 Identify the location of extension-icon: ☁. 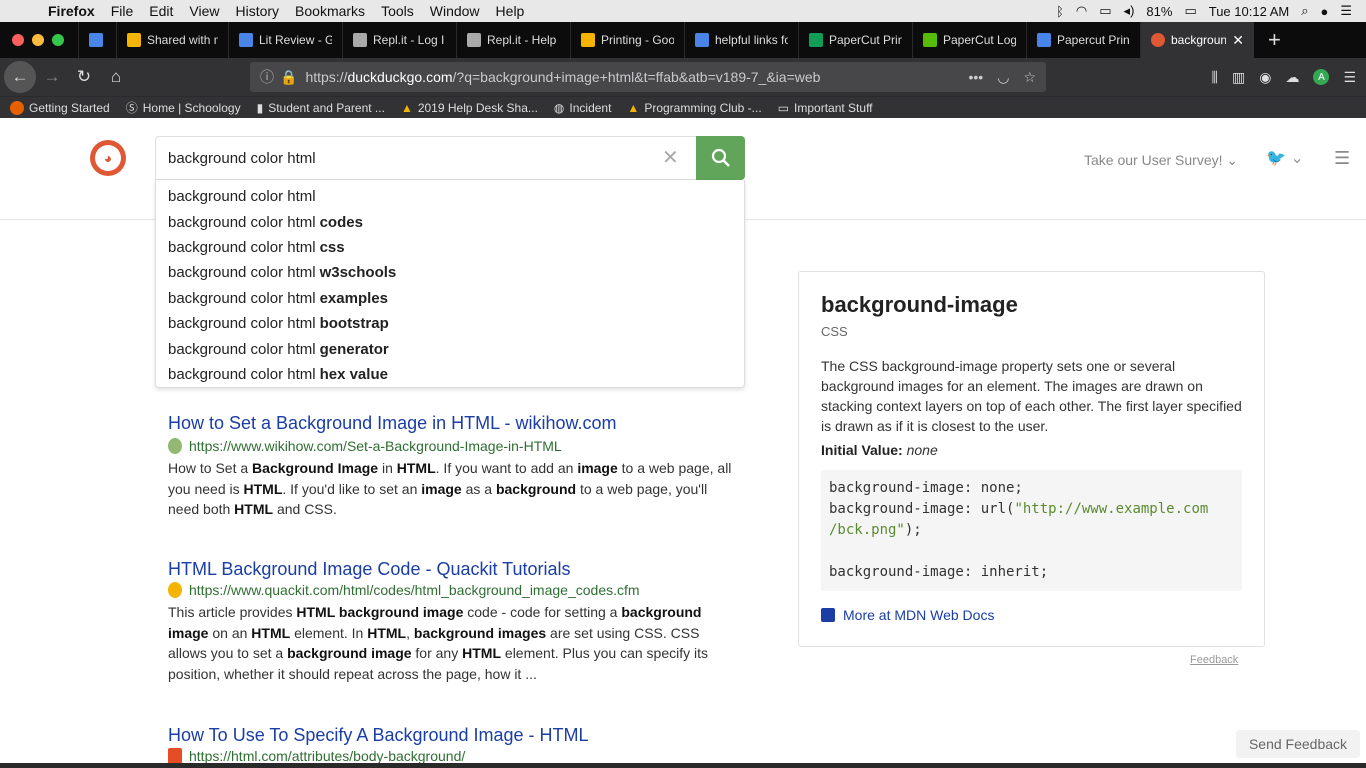
(1292, 77).